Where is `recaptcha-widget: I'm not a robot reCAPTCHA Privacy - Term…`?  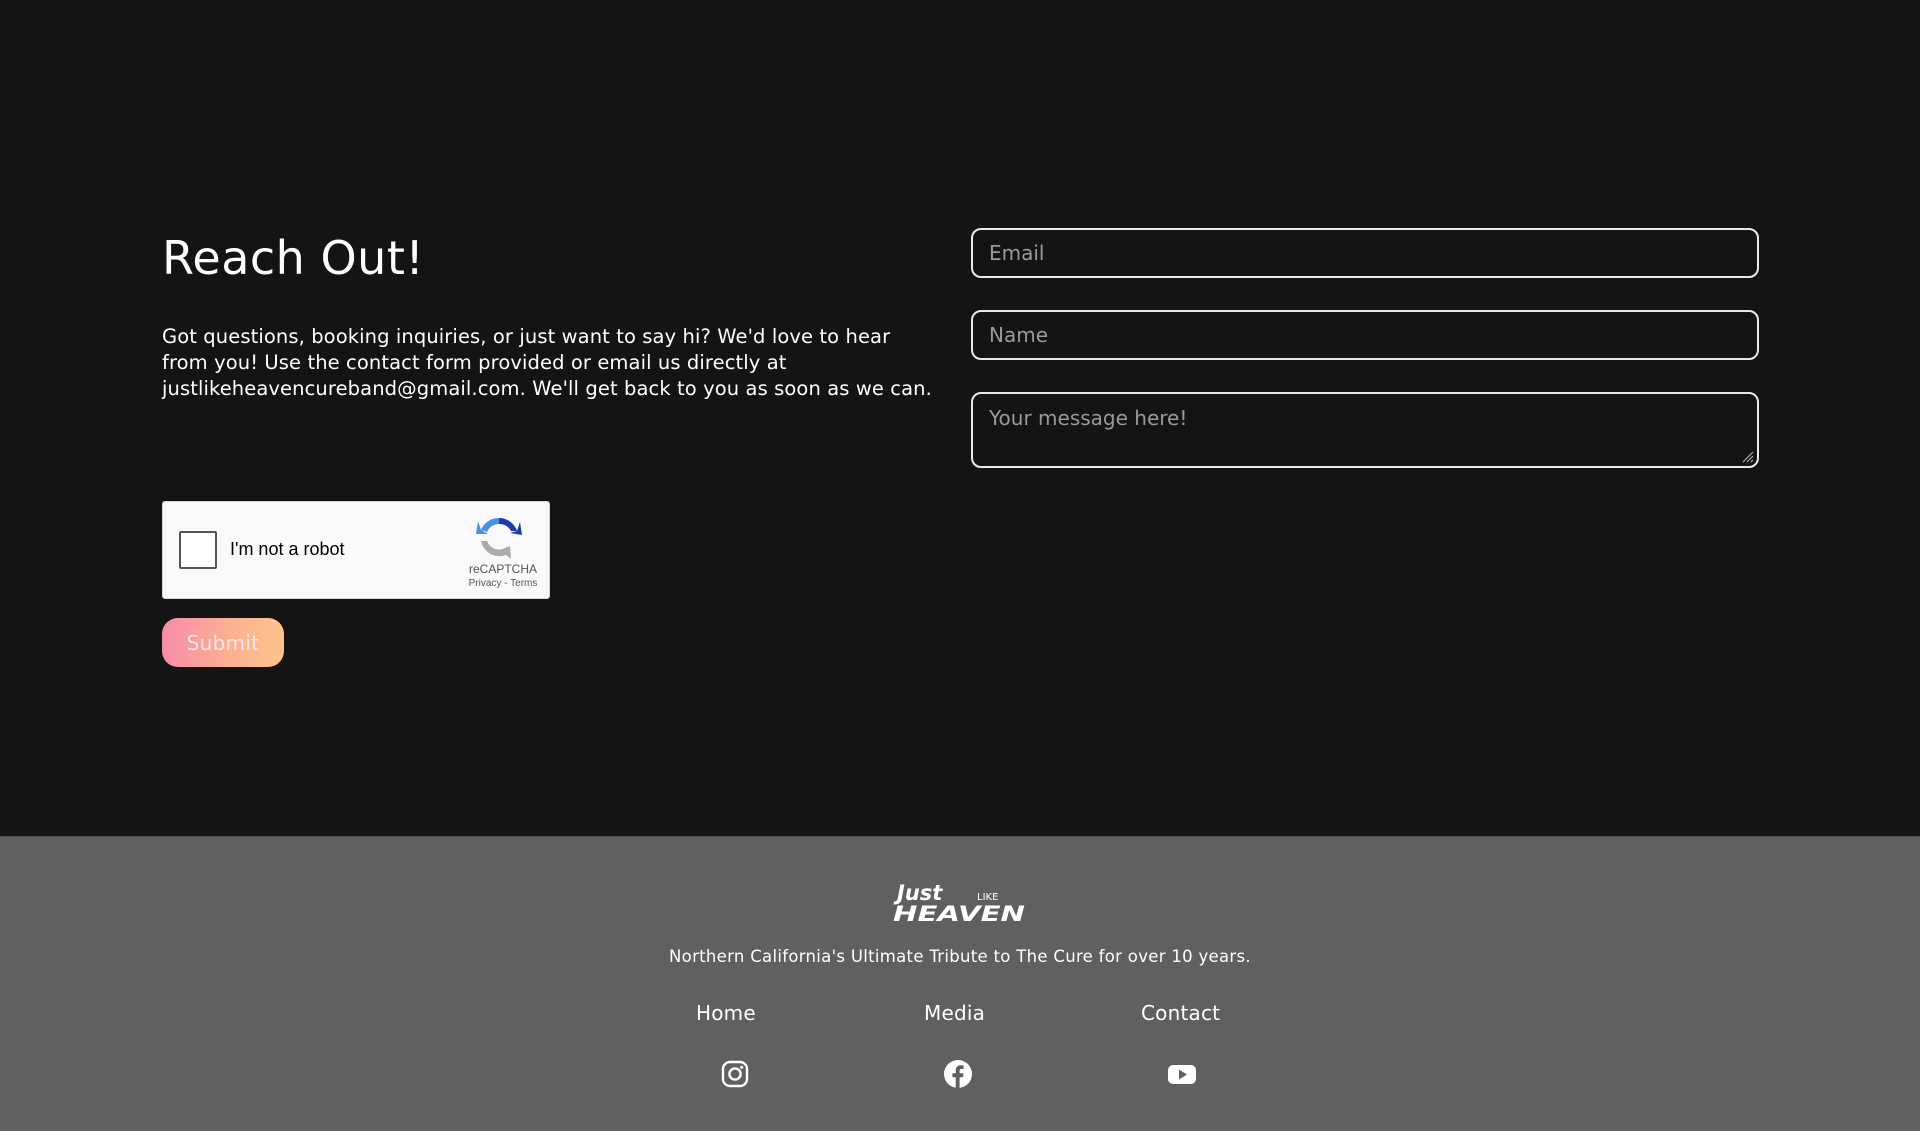
recaptcha-widget: I'm not a robot reCAPTCHA Privacy - Term… is located at coordinates (356, 550).